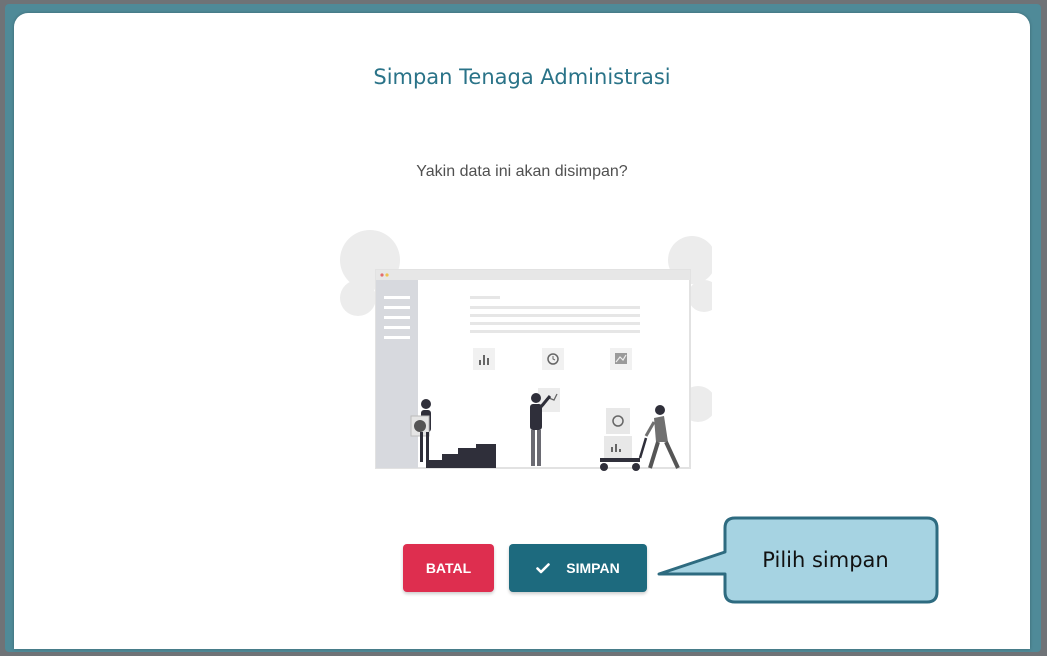 The height and width of the screenshot is (656, 1047). Describe the element at coordinates (526, 350) in the screenshot. I see `dashboard-illustration` at that location.